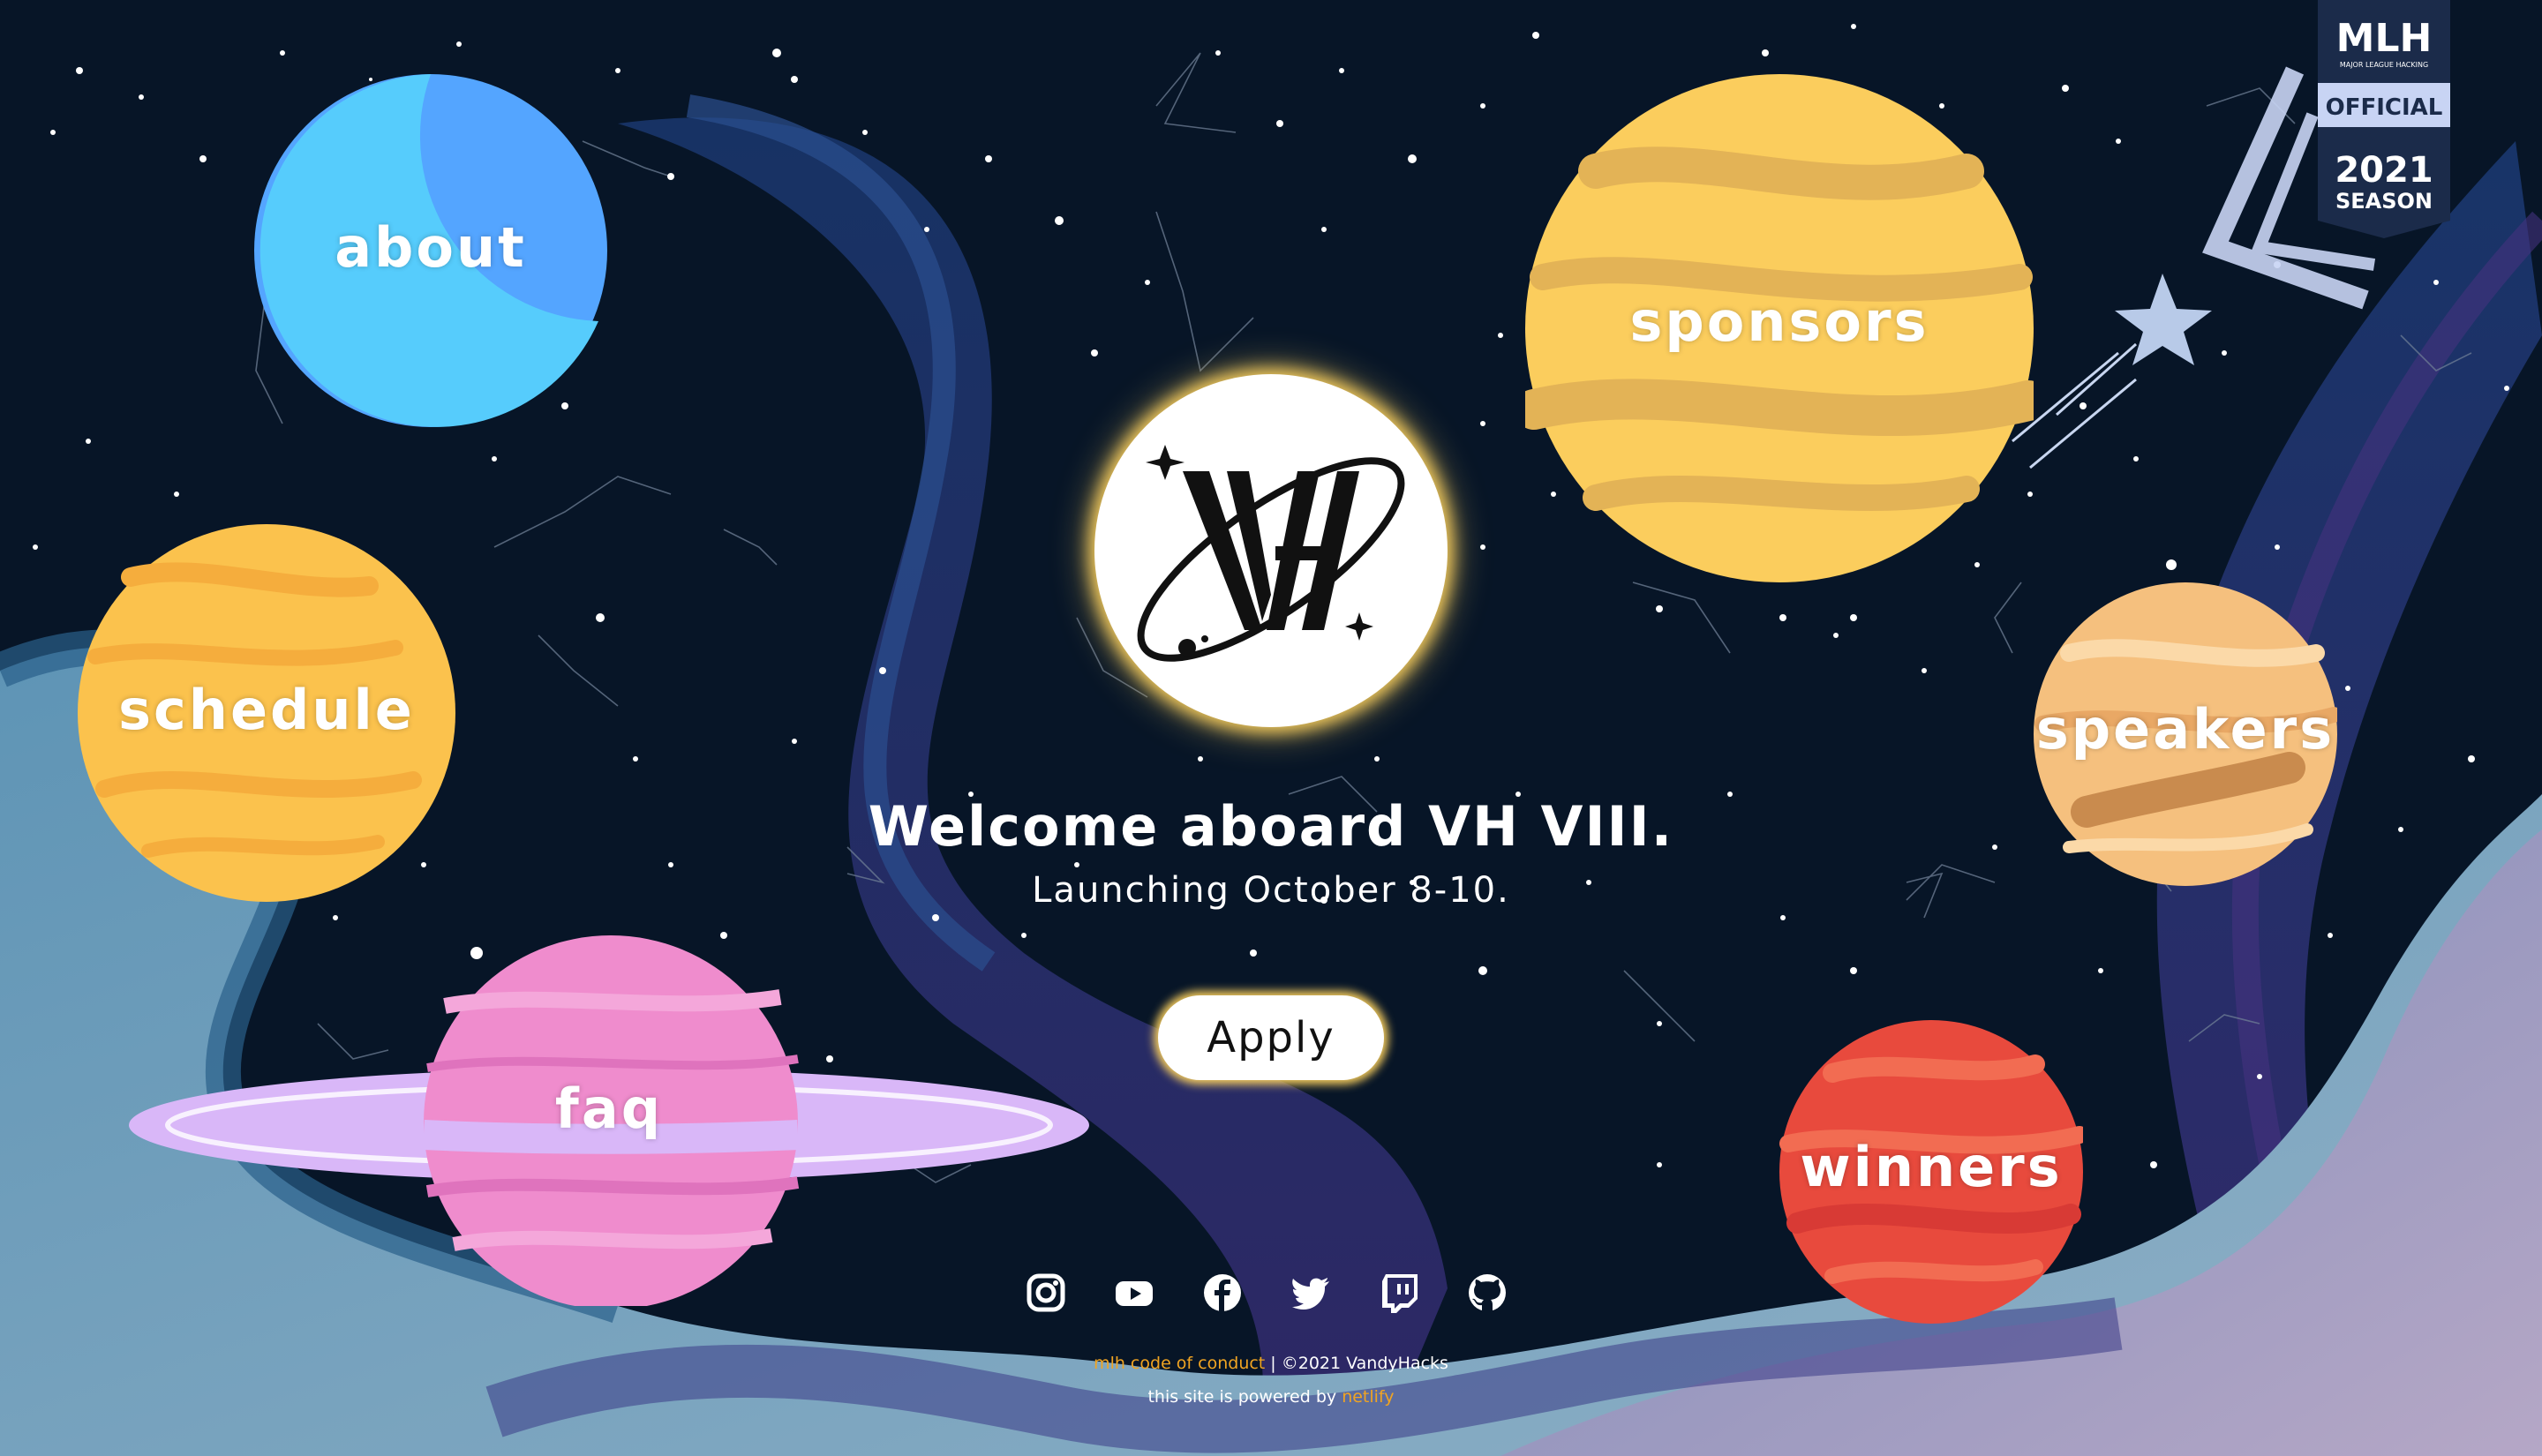 The image size is (2542, 1456). Describe the element at coordinates (1364, 1363) in the screenshot. I see `copyright-text: ©2021 VandyHacks` at that location.